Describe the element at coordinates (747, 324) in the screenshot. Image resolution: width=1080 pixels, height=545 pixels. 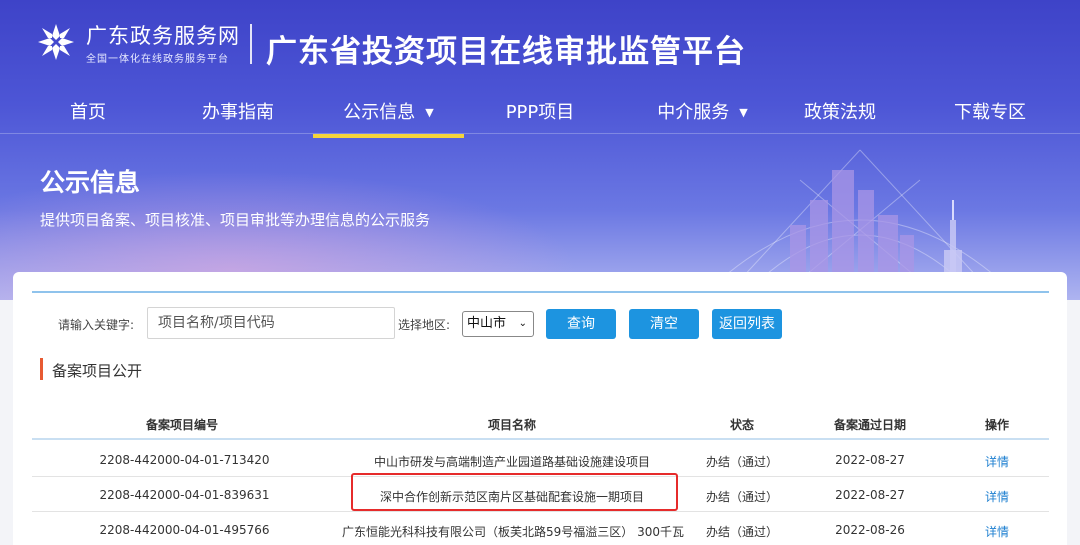
I see `back-to-list-button: 返回列表` at that location.